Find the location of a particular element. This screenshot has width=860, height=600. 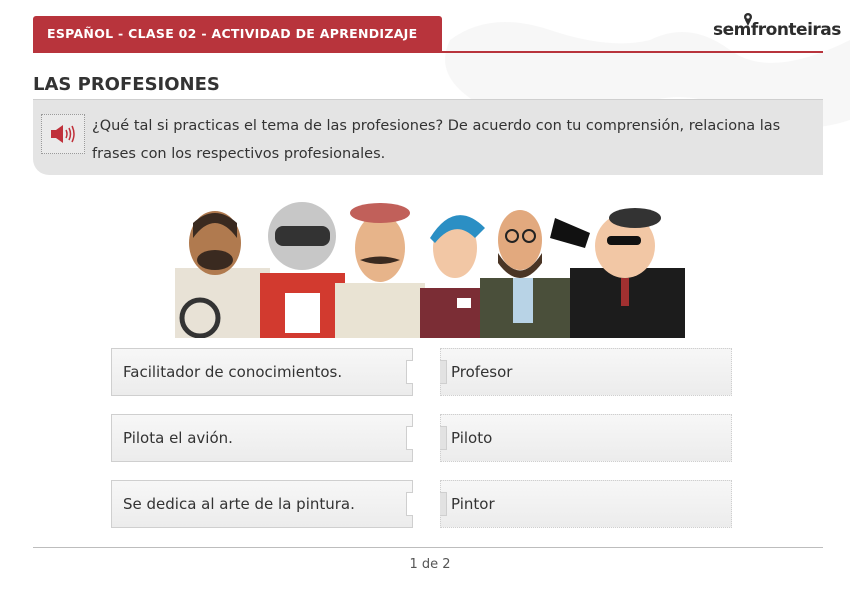

profession-label: Profesor is located at coordinates (482, 372).